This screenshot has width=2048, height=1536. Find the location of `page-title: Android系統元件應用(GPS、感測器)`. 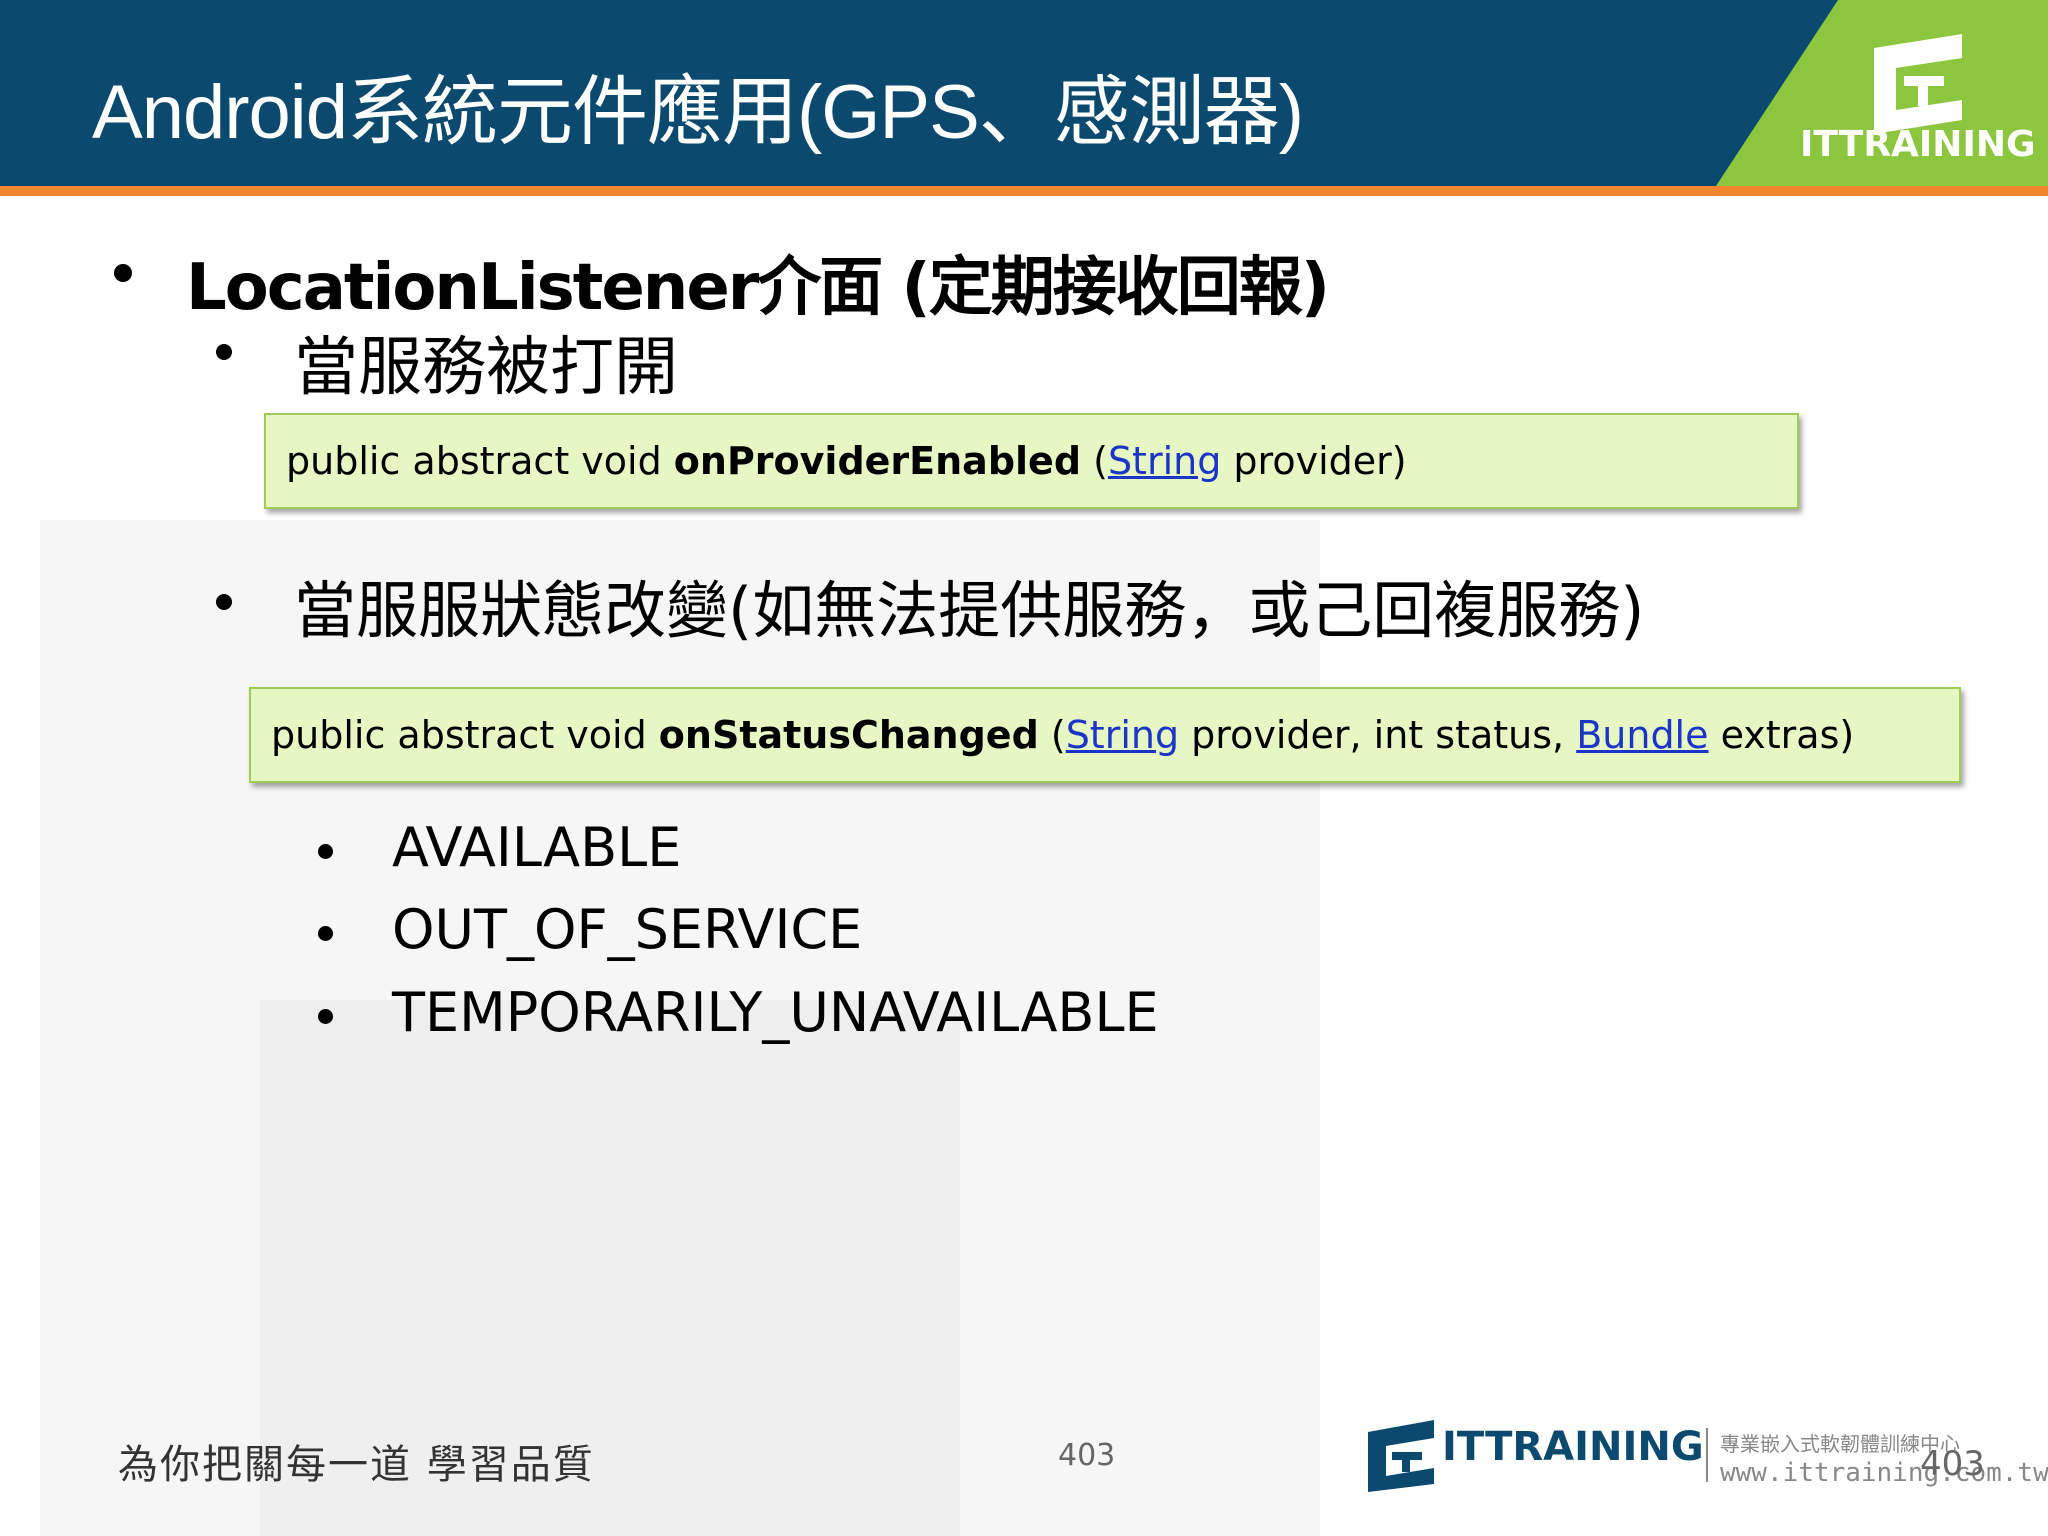

page-title: Android系統元件應用(GPS、感測器) is located at coordinates (698, 112).